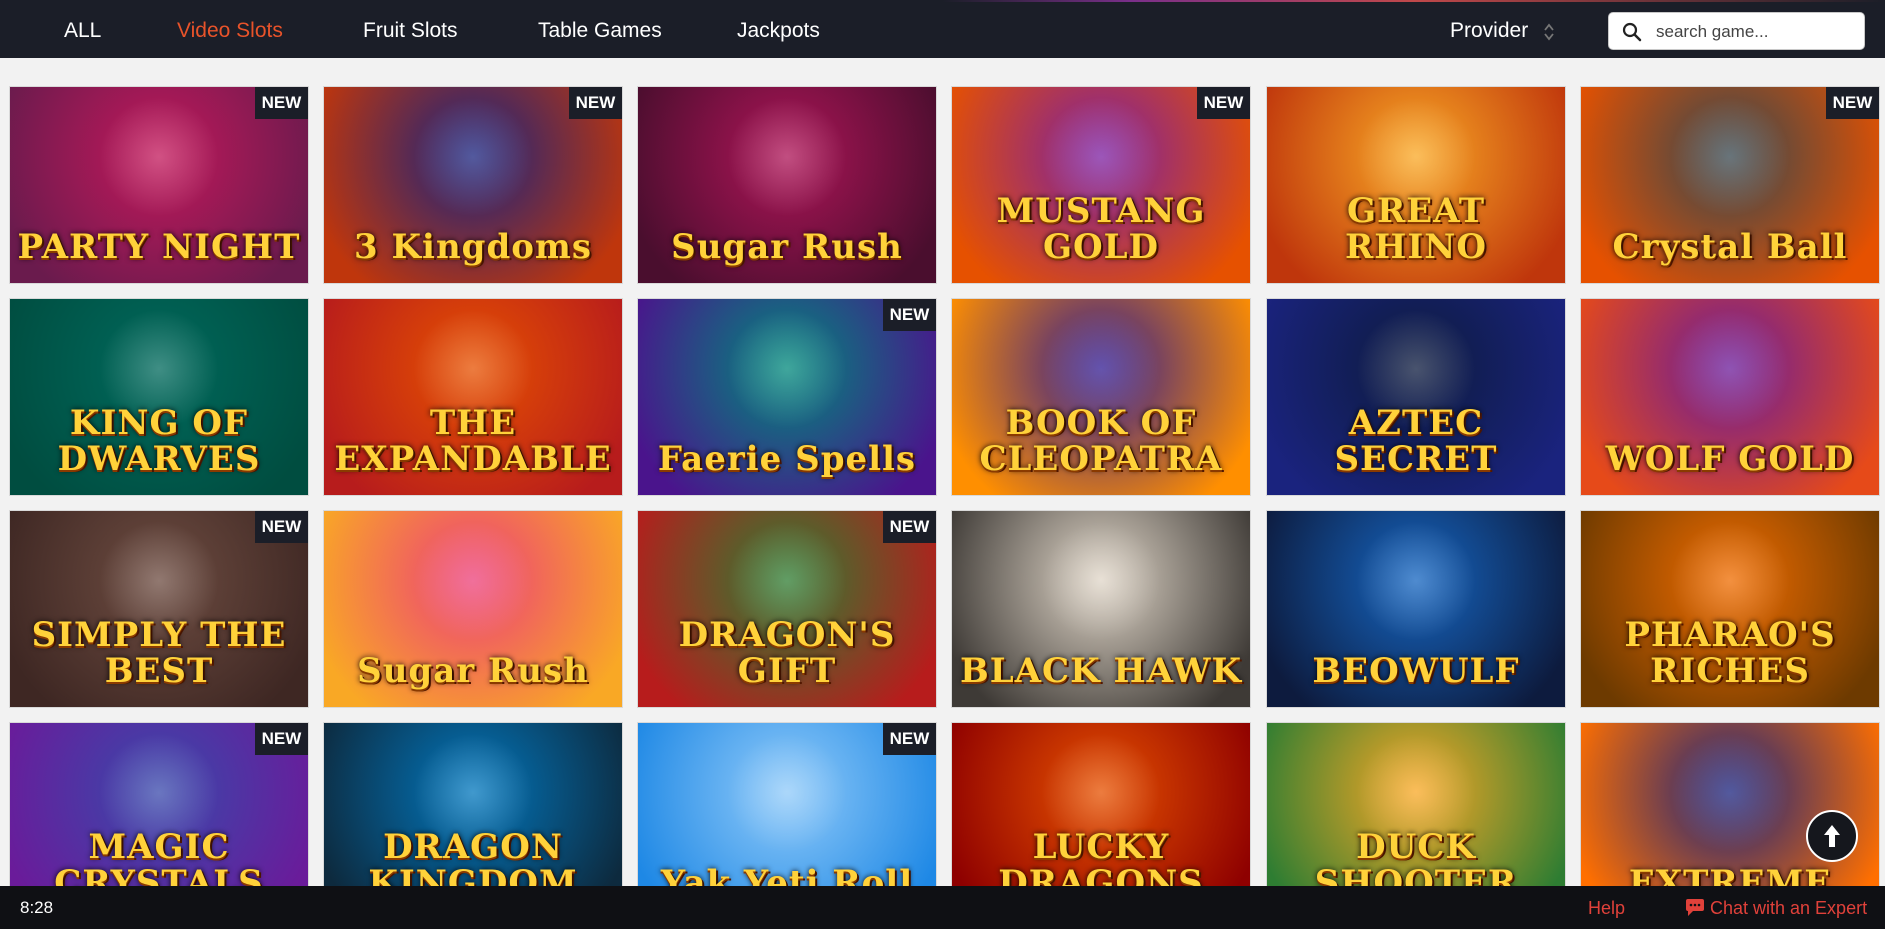 The height and width of the screenshot is (929, 1885). What do you see at coordinates (473, 397) in the screenshot?
I see `game-card: THE EXPANDABLE` at bounding box center [473, 397].